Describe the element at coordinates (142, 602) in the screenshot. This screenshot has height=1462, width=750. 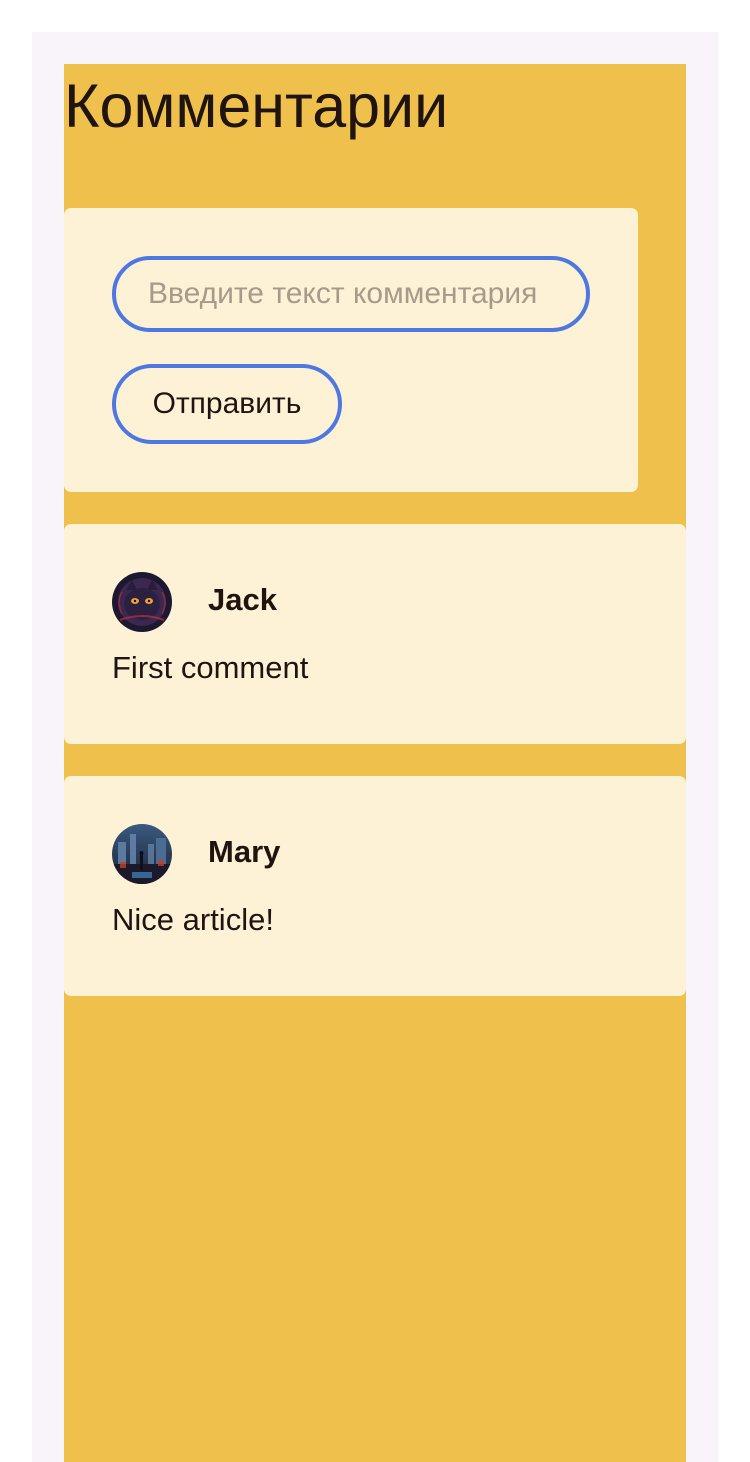
I see `cat-avatar` at that location.